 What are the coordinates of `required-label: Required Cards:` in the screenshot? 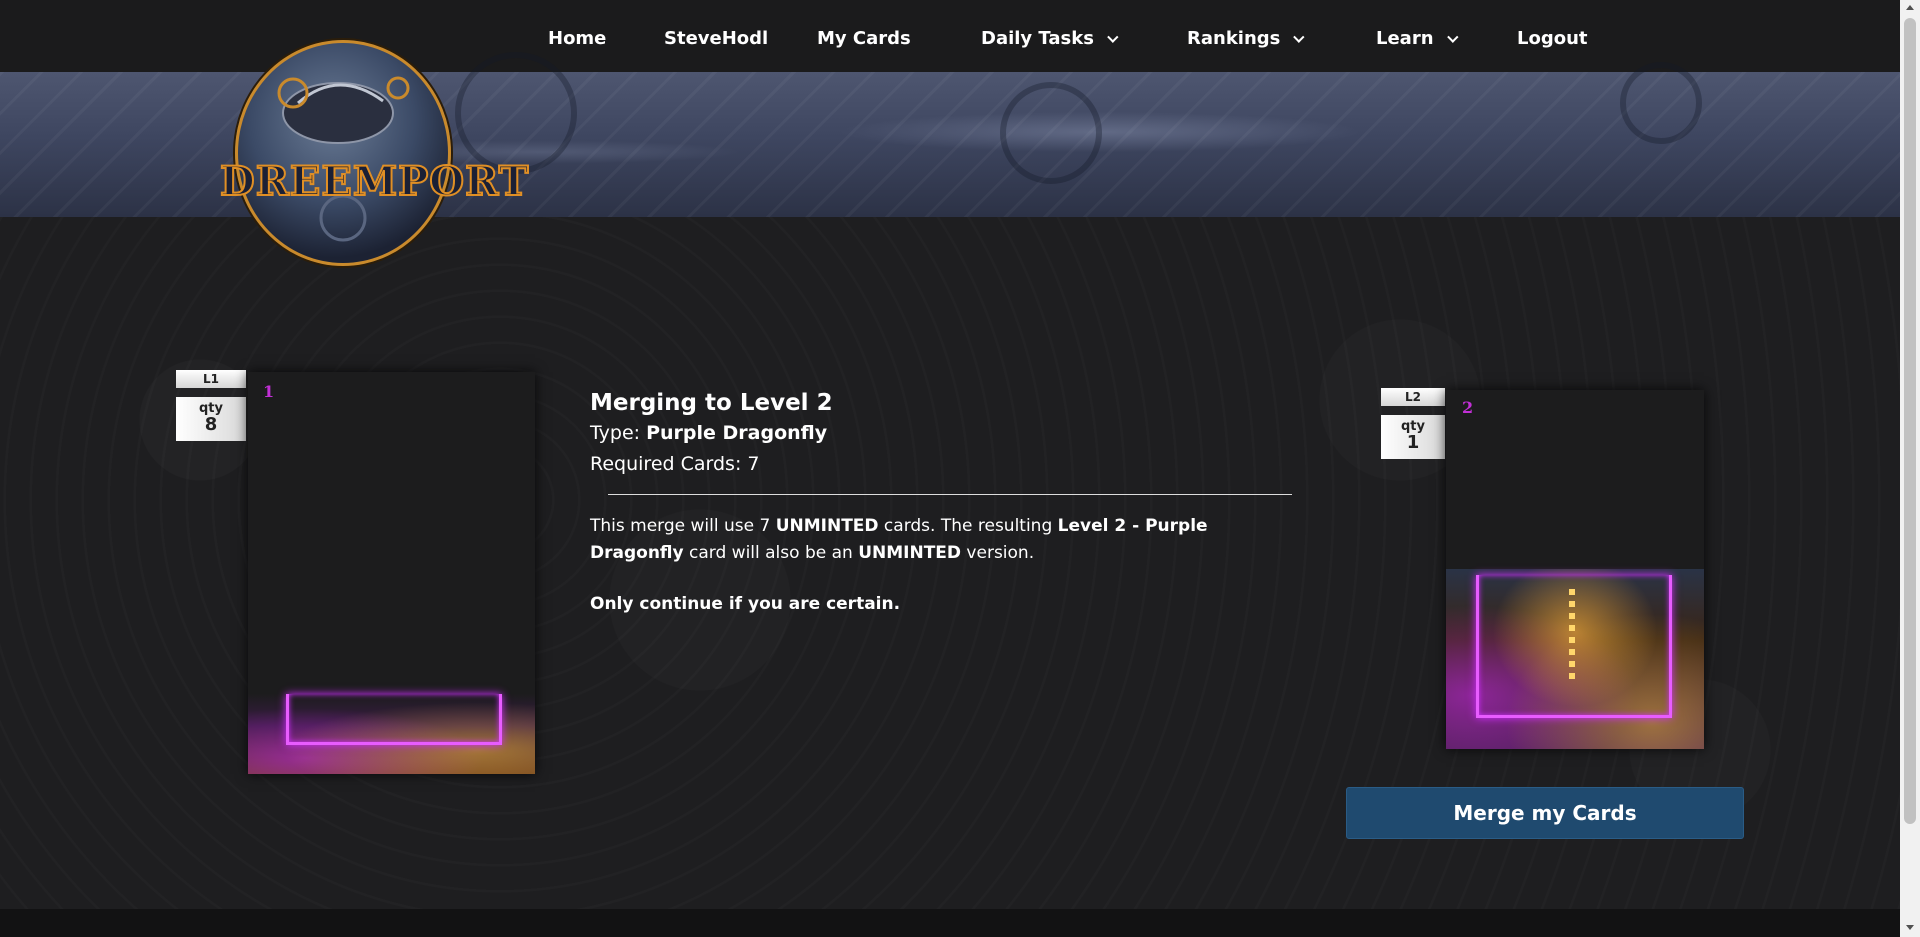 It's located at (669, 464).